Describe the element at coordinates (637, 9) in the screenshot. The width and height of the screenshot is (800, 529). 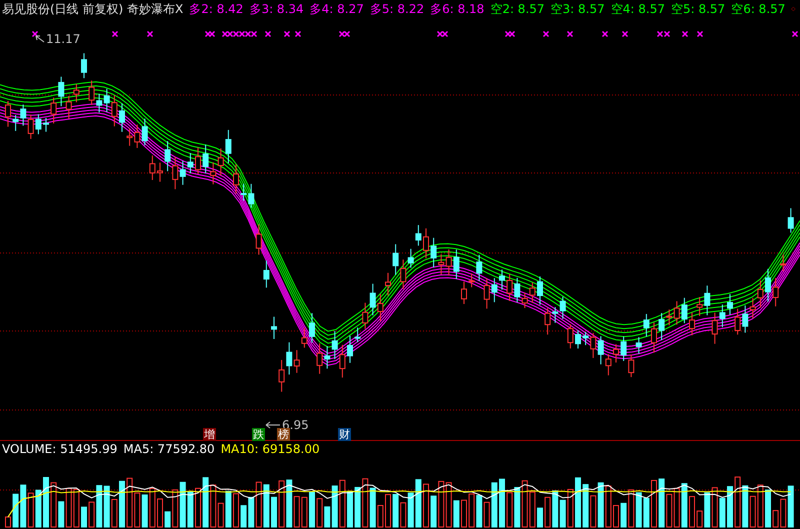
I see `indicator-reading: 空4: 8.57` at that location.